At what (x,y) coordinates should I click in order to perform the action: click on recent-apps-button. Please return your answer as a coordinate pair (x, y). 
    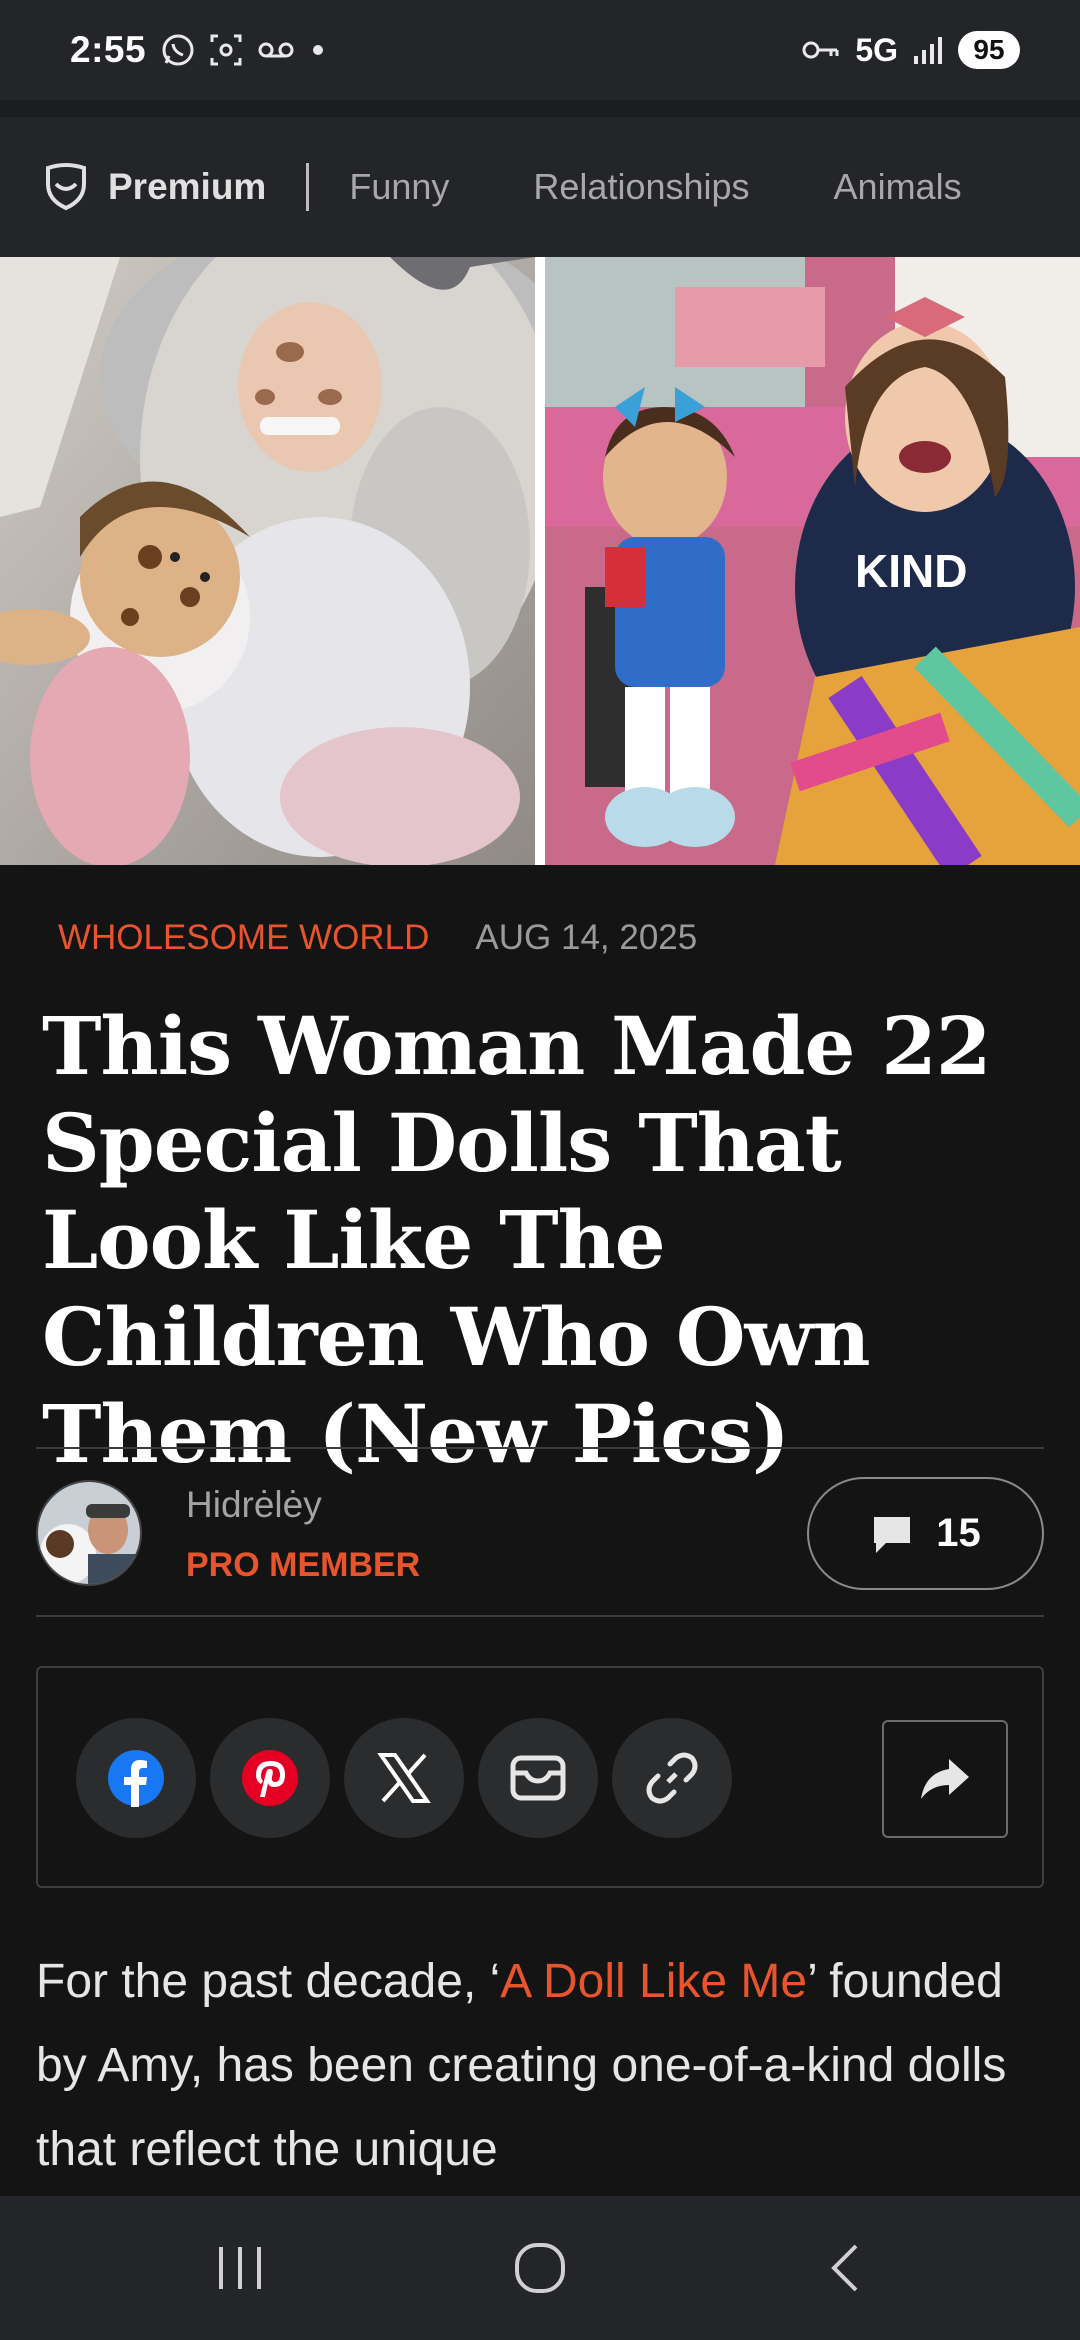
    Looking at the image, I should click on (240, 2268).